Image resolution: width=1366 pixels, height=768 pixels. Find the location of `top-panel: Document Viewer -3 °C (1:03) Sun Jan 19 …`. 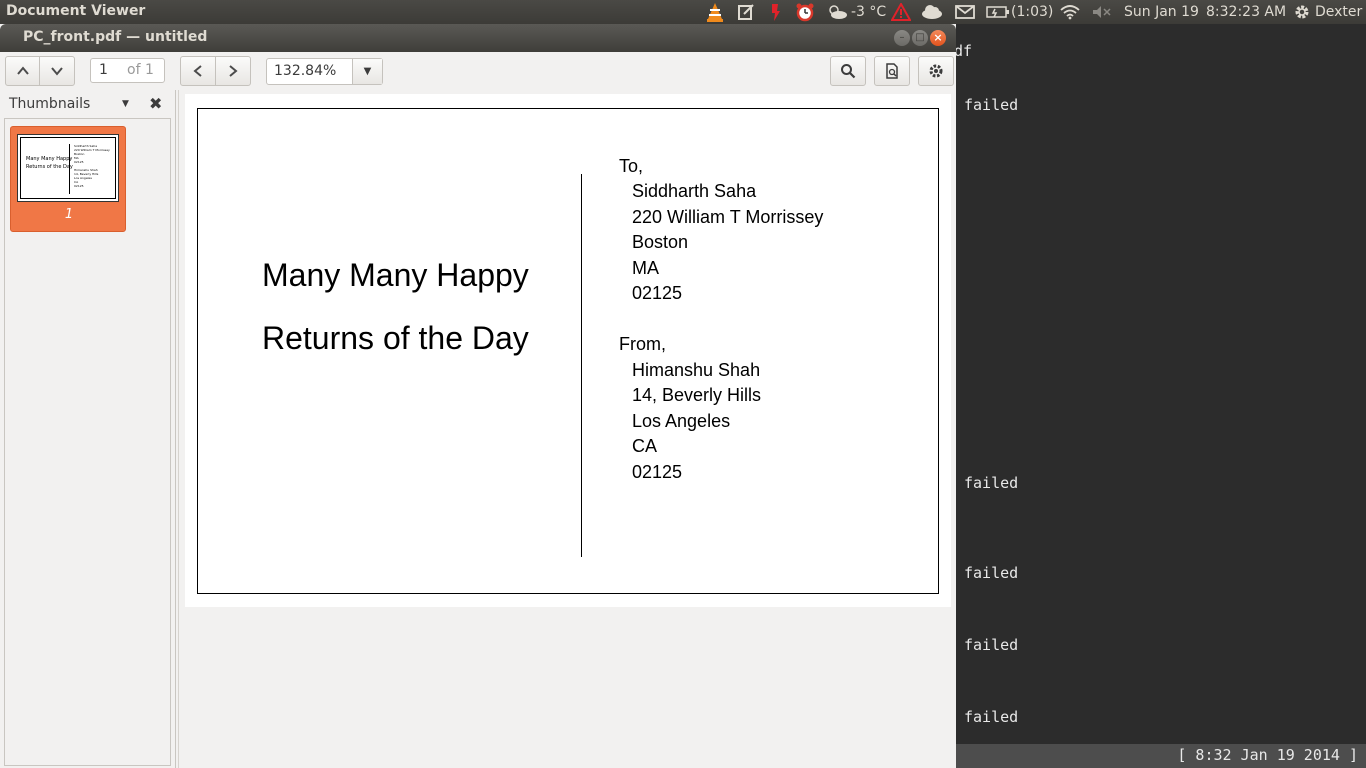

top-panel: Document Viewer -3 °C (1:03) Sun Jan 19 … is located at coordinates (683, 12).